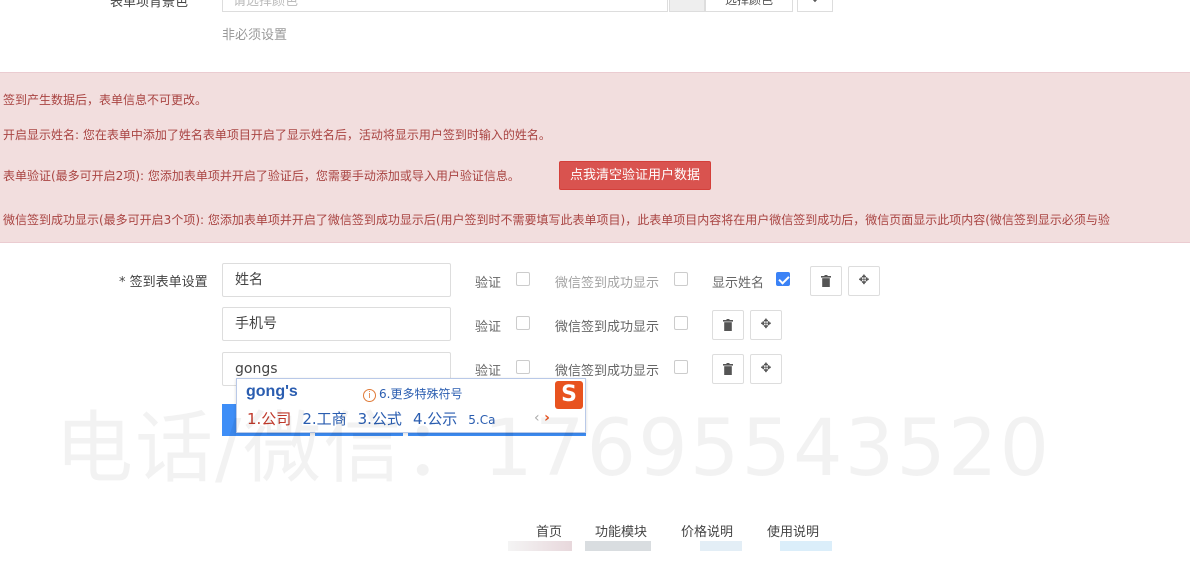 Image resolution: width=1190 pixels, height=582 pixels. Describe the element at coordinates (336, 324) in the screenshot. I see `form-item-input: 手机号` at that location.